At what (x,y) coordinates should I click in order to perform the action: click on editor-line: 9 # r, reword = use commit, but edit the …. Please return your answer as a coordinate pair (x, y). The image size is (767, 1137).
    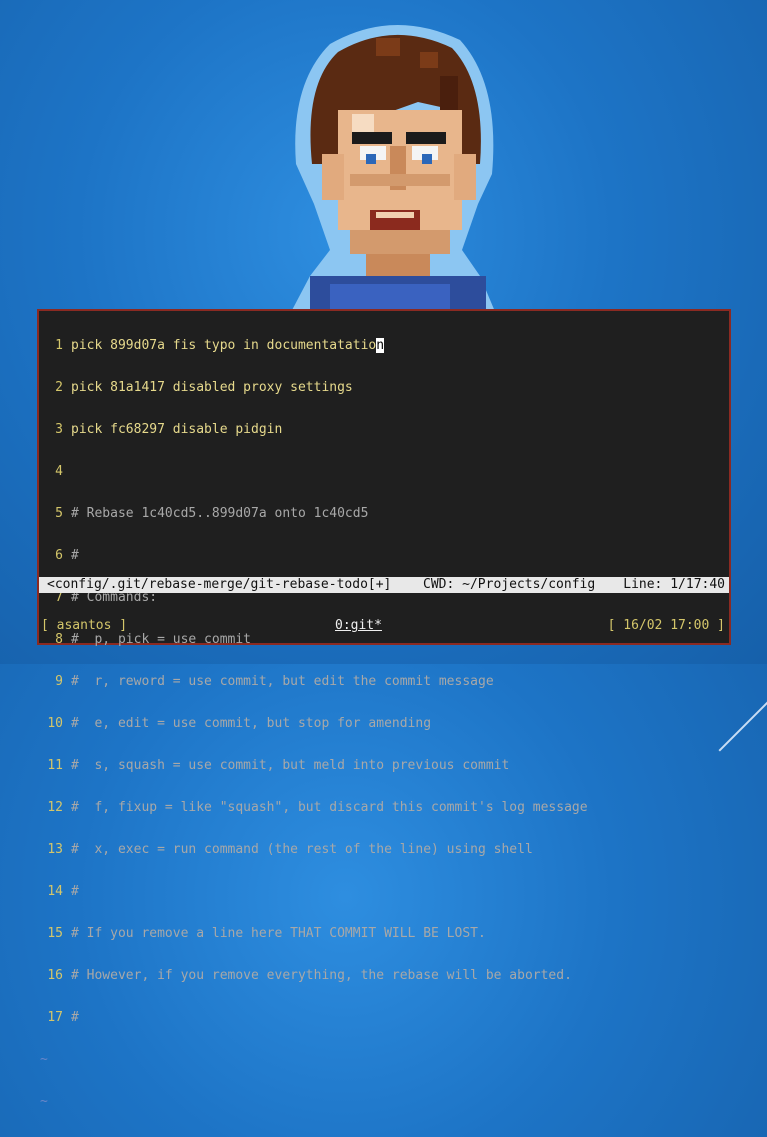
    Looking at the image, I should click on (384, 682).